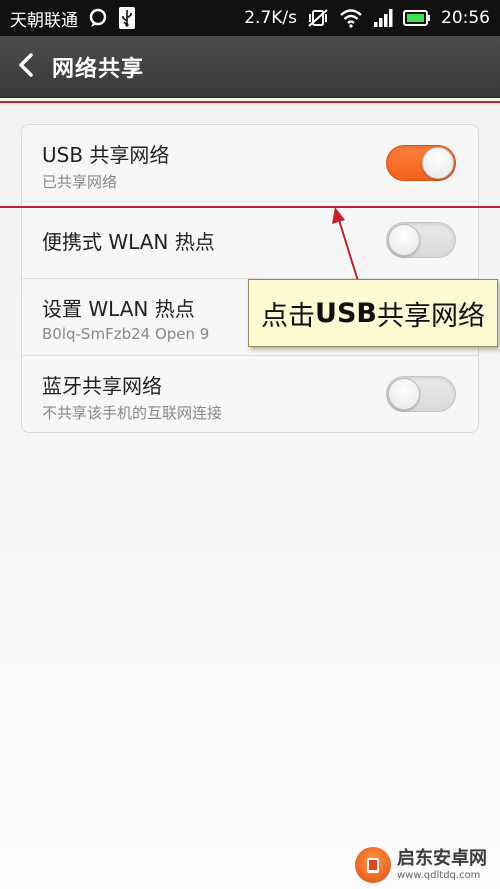 This screenshot has width=500, height=889. Describe the element at coordinates (118, 309) in the screenshot. I see `setting-title: 设置 WLAN 热点` at that location.